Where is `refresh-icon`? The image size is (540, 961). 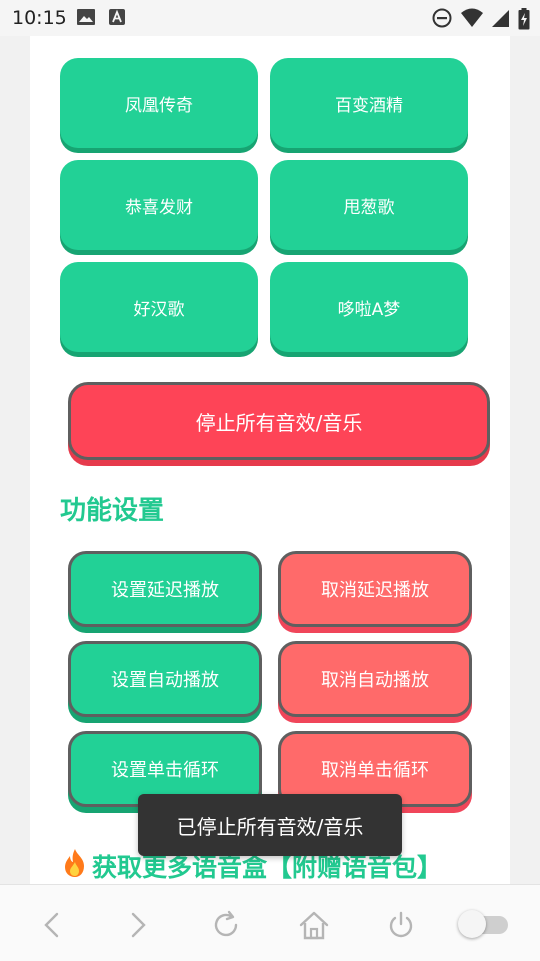
refresh-icon is located at coordinates (226, 925).